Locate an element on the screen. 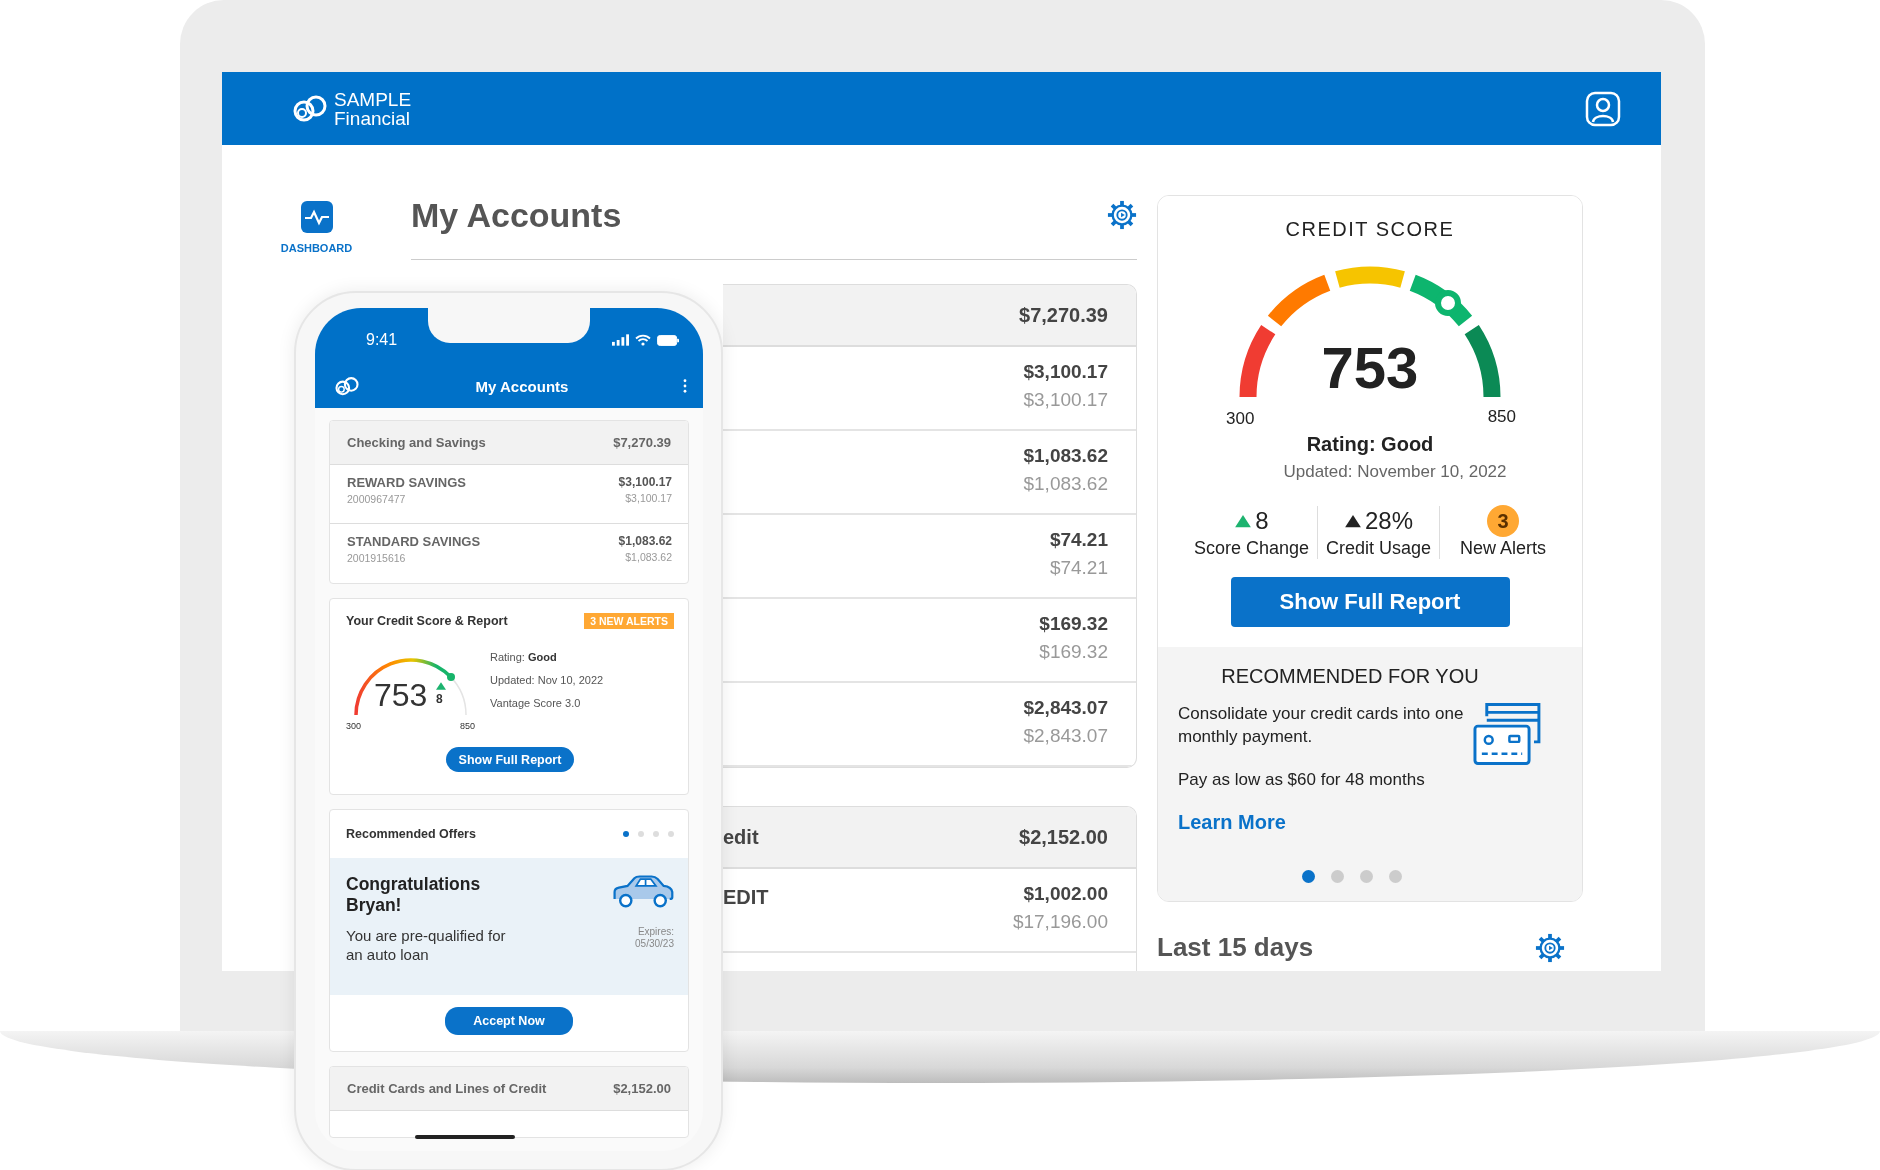 The image size is (1880, 1170). available-balance: $17,196.00 is located at coordinates (1060, 922).